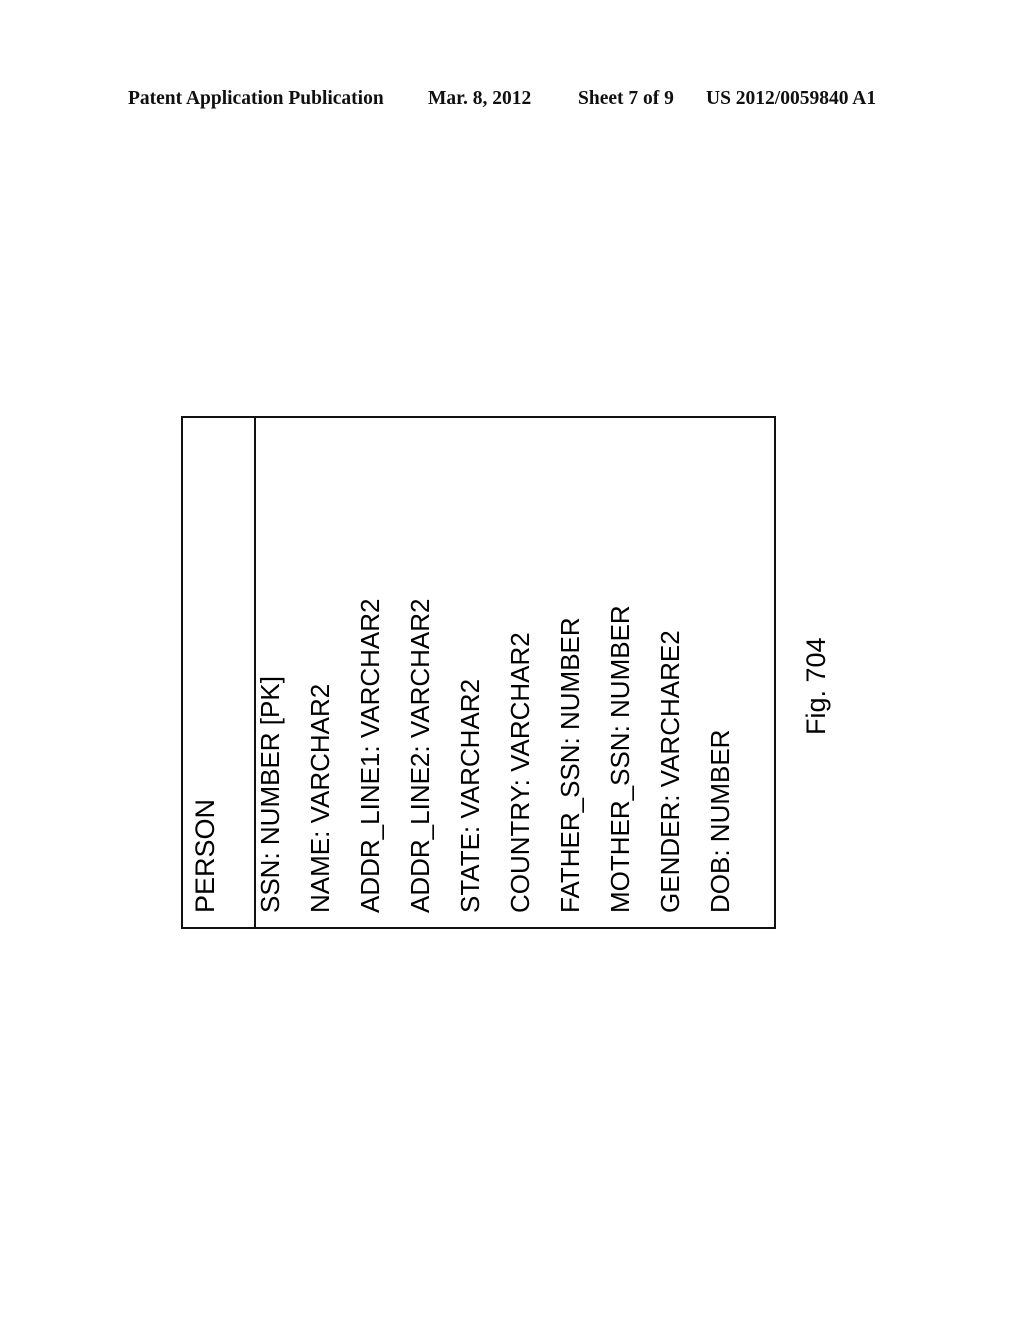  Describe the element at coordinates (219, 672) in the screenshot. I see `entity-title-compartment: PERSON` at that location.